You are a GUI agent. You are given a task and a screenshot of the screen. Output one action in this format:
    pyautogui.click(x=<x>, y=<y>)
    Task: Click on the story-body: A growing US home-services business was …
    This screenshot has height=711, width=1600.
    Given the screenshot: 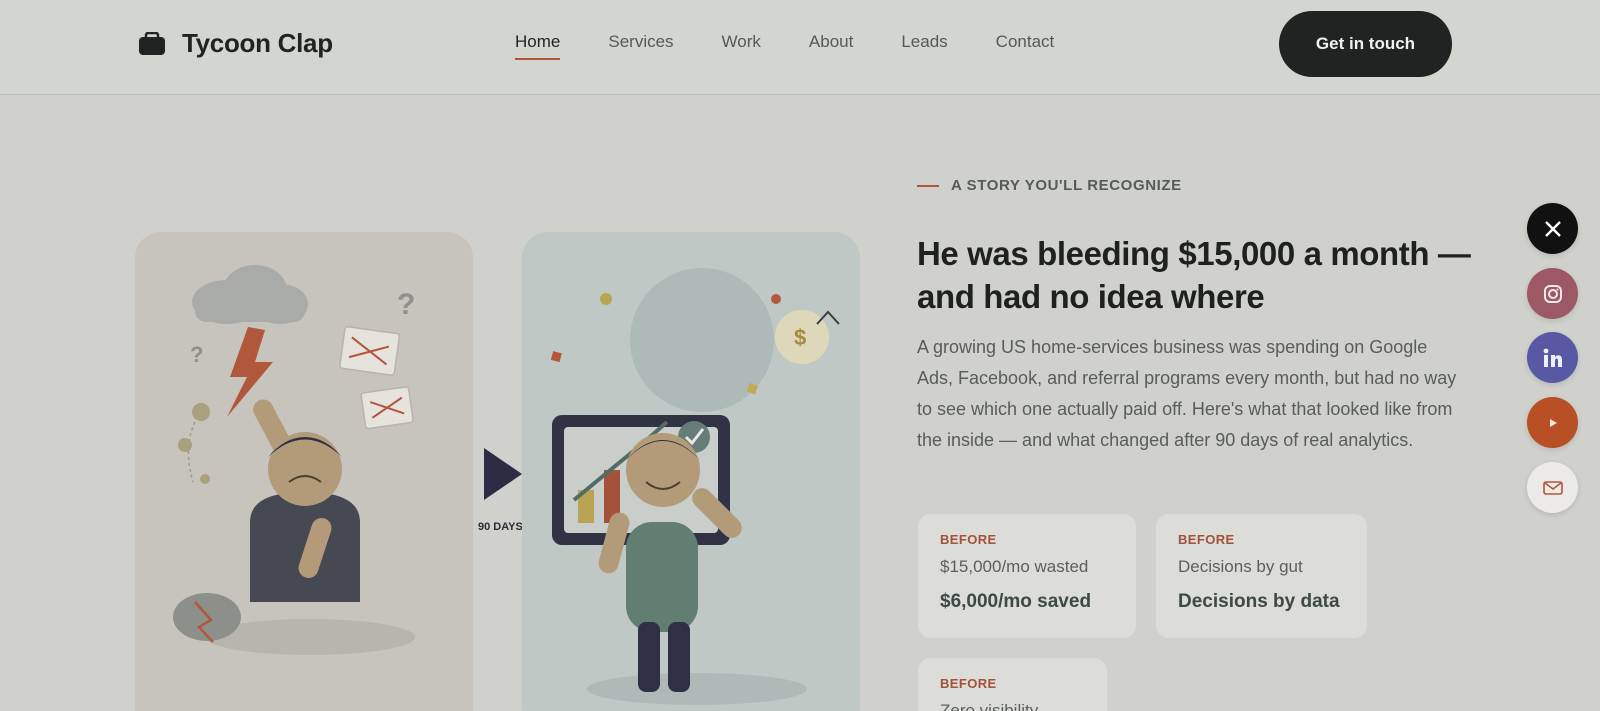 What is the action you would take?
    pyautogui.click(x=1187, y=393)
    